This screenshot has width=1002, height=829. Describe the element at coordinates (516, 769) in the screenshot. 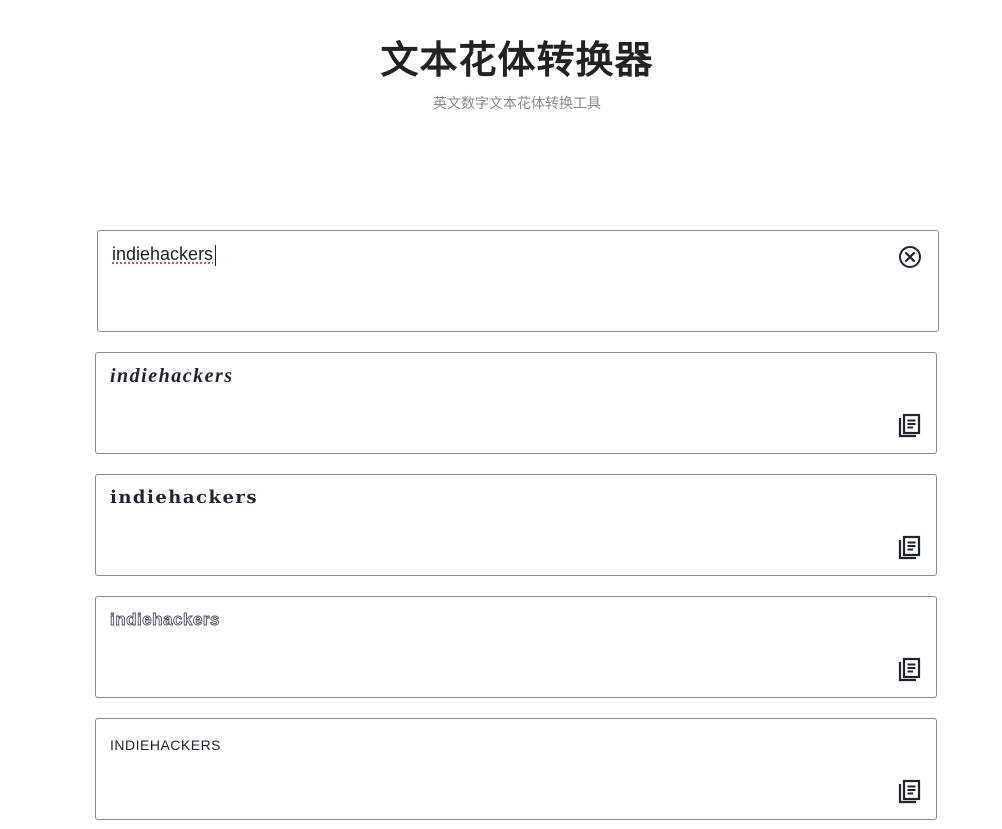

I see `output-box-uppercase: INDIEHACKERS` at that location.